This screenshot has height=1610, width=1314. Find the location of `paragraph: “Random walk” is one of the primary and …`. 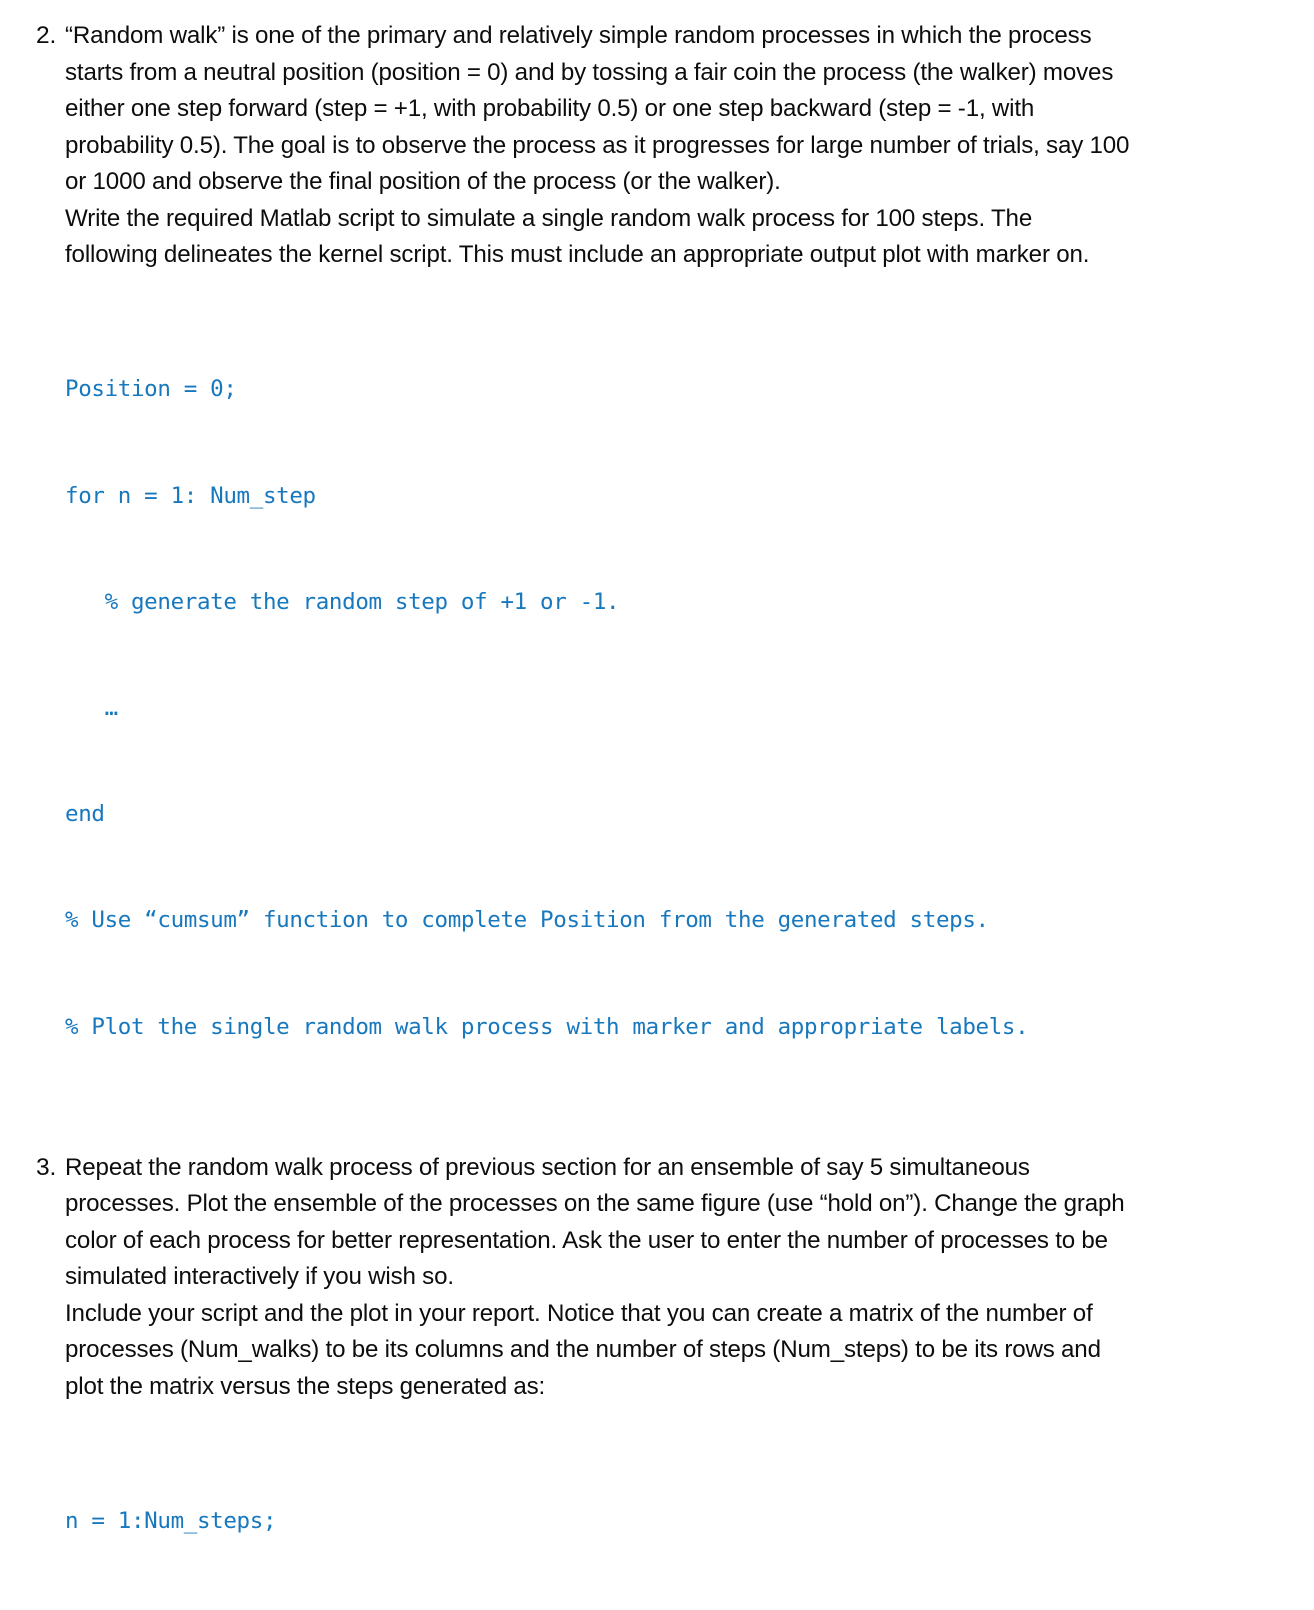

paragraph: “Random walk” is one of the primary and … is located at coordinates (597, 108).